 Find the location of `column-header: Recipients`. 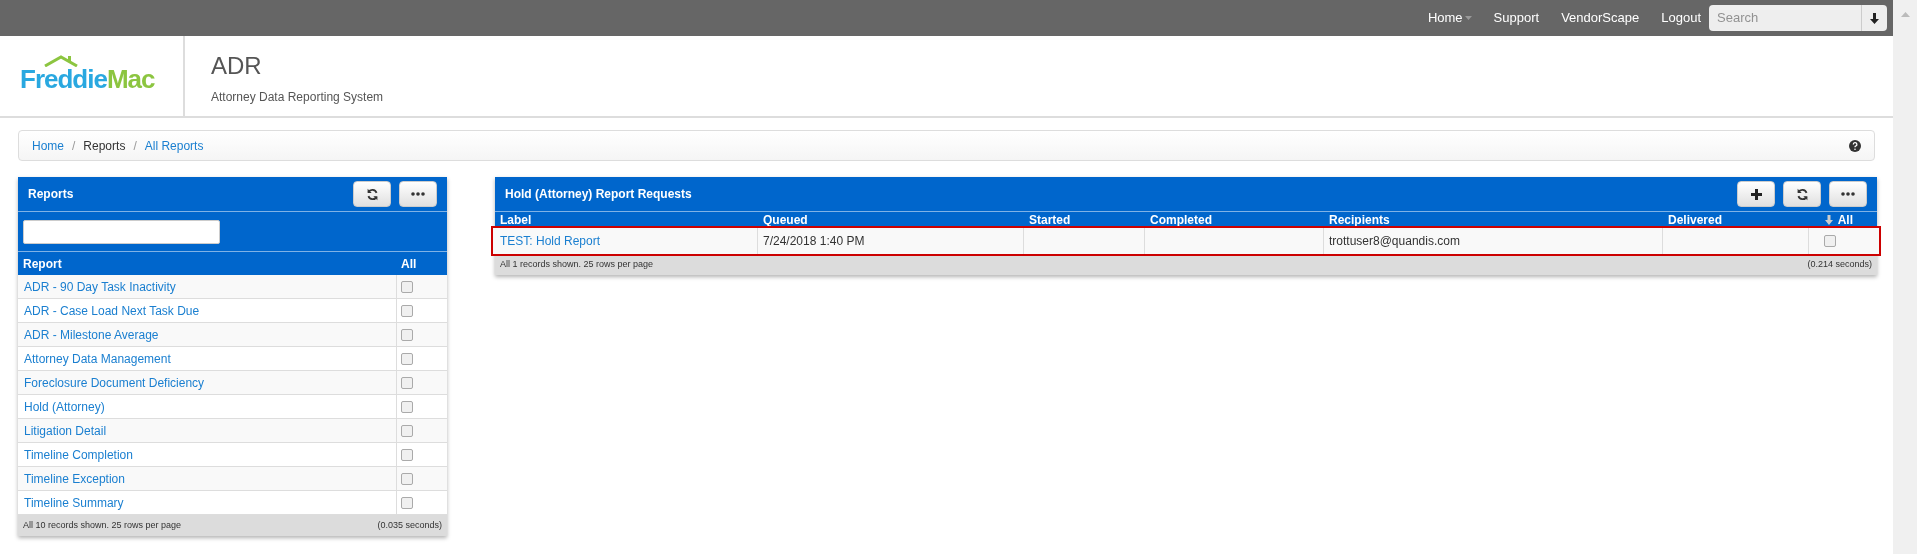

column-header: Recipients is located at coordinates (1359, 220).